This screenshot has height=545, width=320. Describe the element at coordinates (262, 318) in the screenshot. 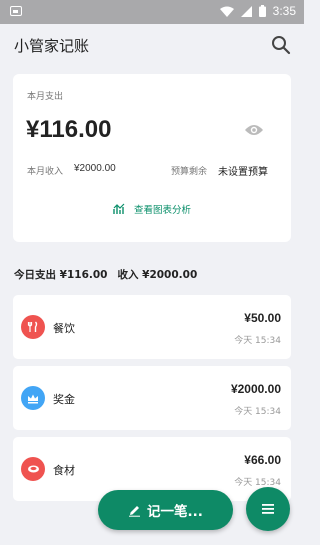

I see `record-amount: ¥50.00` at that location.